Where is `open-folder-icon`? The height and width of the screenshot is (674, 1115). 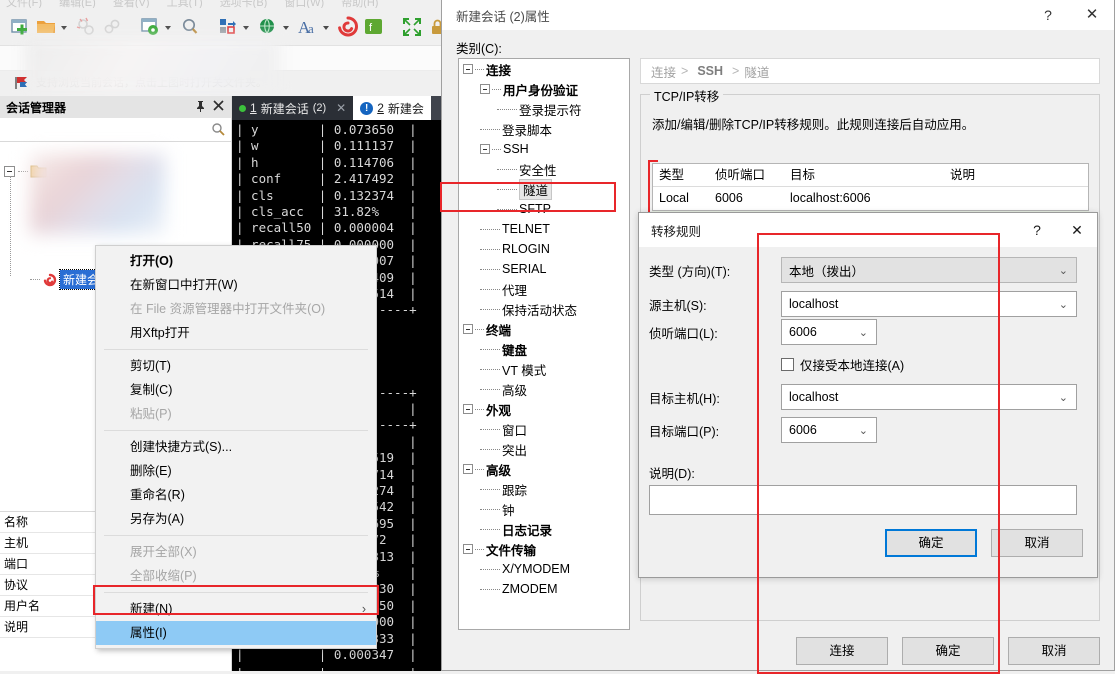 open-folder-icon is located at coordinates (46, 27).